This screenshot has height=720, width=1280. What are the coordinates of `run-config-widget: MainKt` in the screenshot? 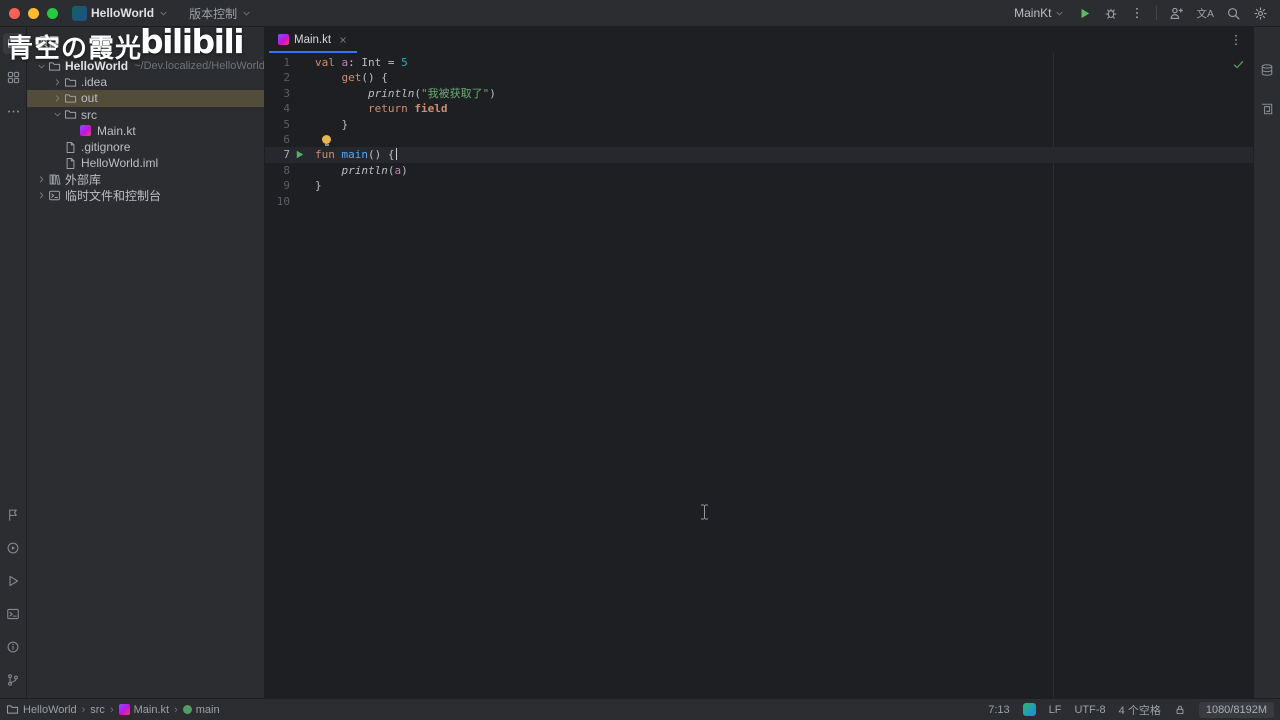 It's located at (1039, 13).